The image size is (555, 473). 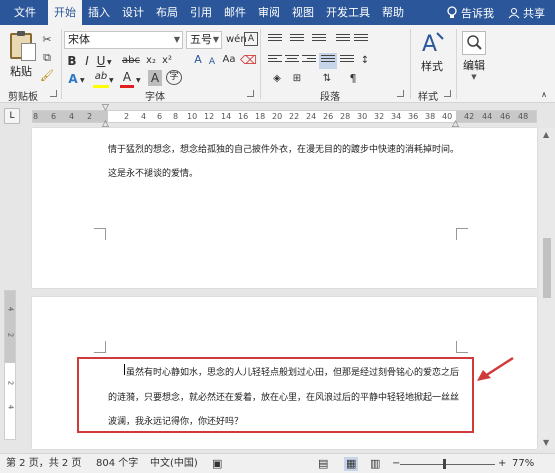 I want to click on char-border-icon: A, so click(x=251, y=39).